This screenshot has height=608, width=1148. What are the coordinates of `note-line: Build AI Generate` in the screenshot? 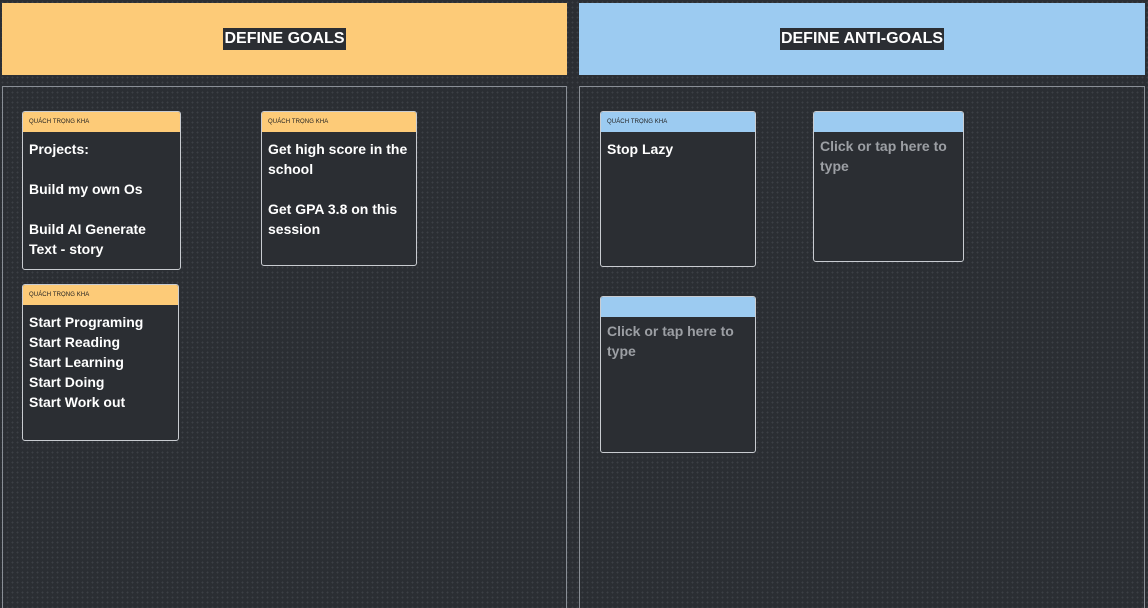 It's located at (87, 229).